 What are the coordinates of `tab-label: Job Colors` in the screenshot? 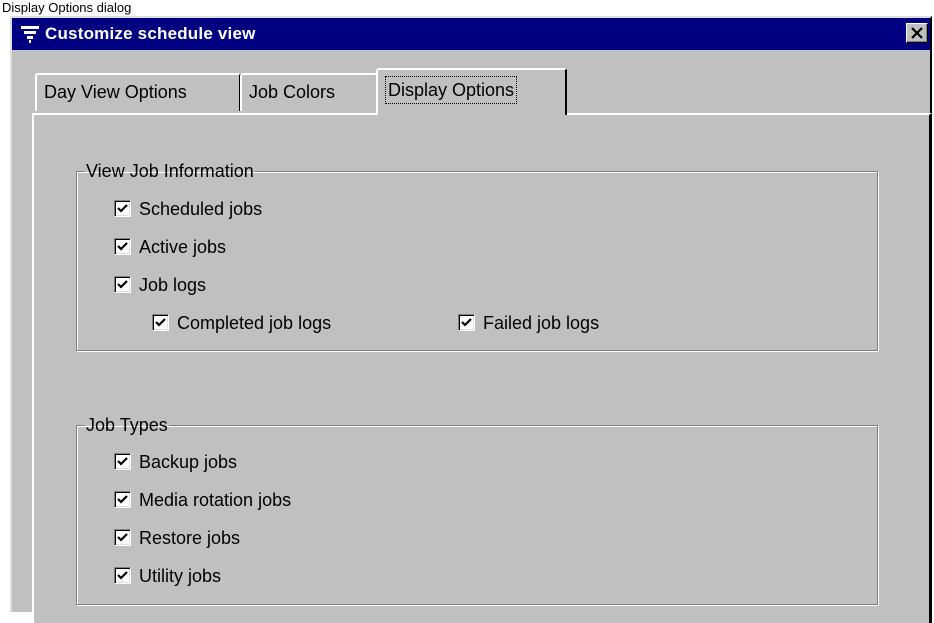 It's located at (292, 92).